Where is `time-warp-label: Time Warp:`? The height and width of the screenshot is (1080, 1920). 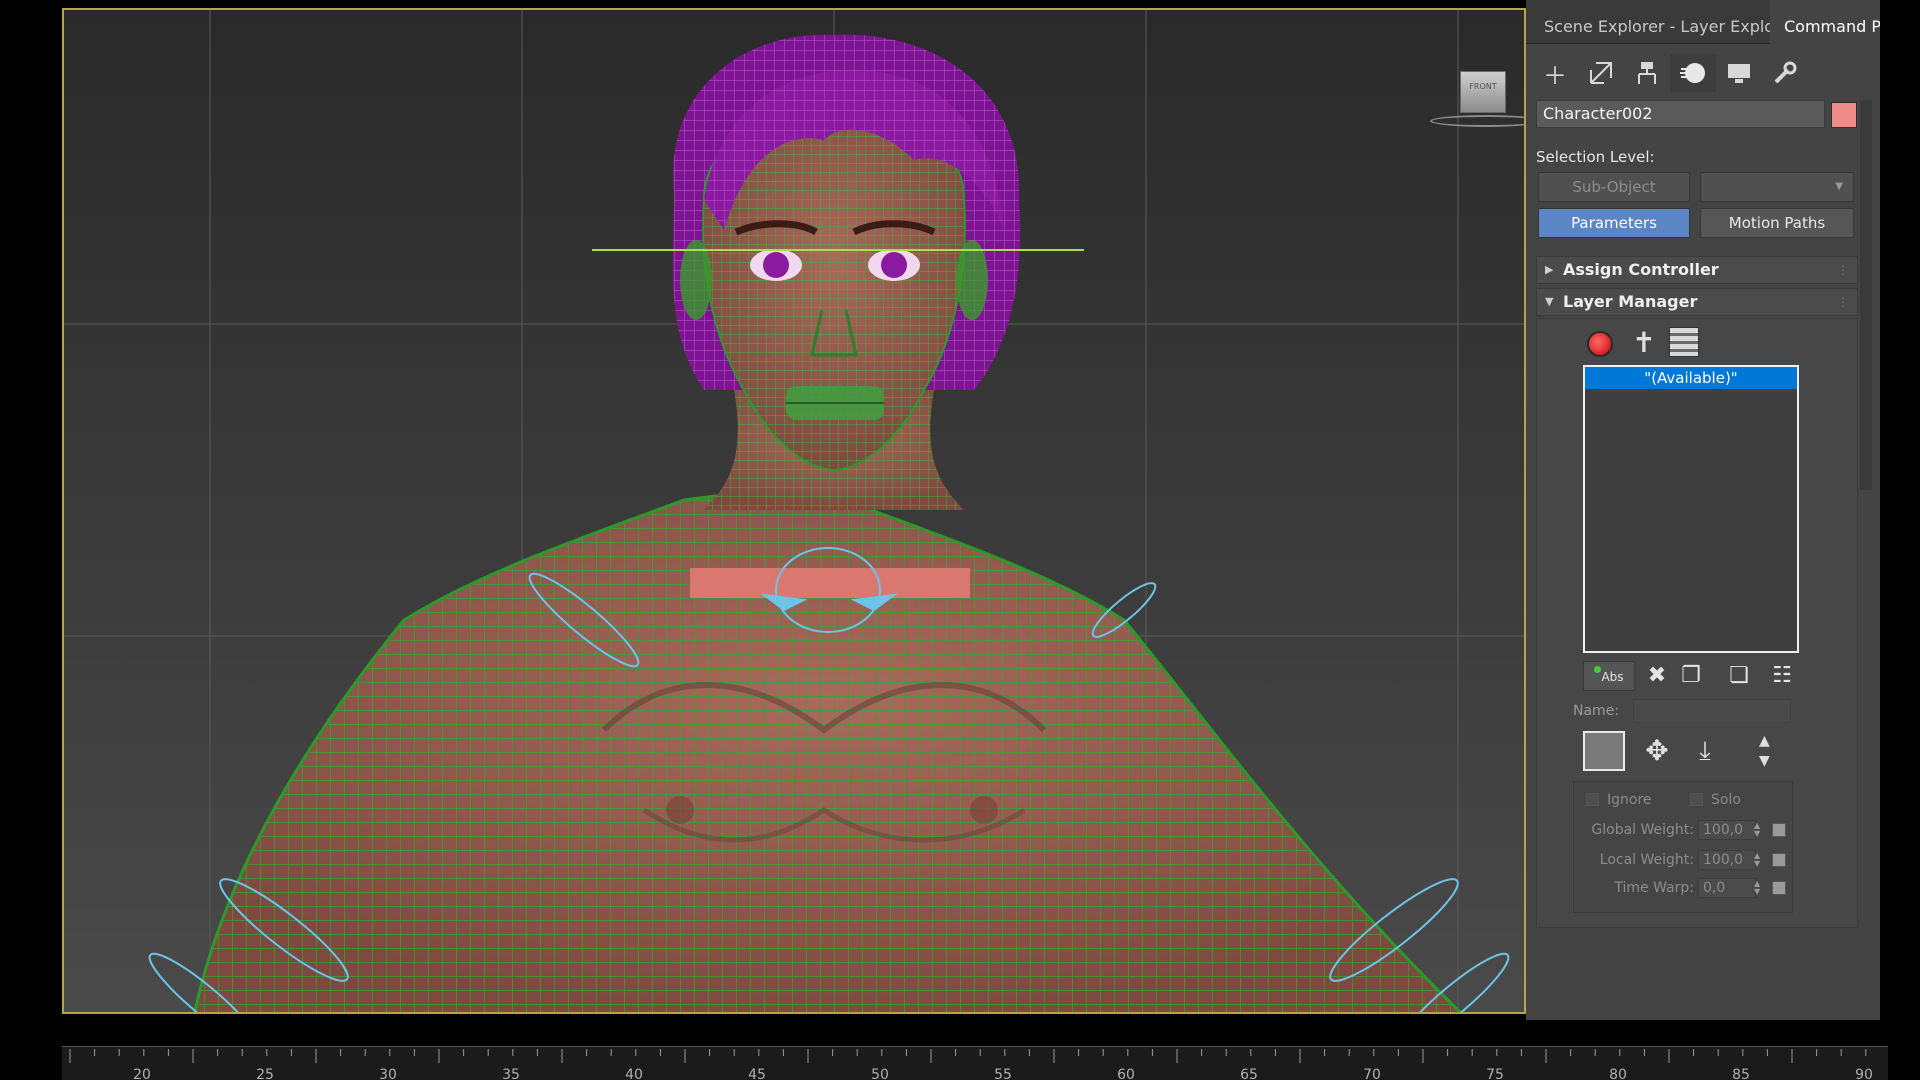 time-warp-label: Time Warp: is located at coordinates (1654, 888).